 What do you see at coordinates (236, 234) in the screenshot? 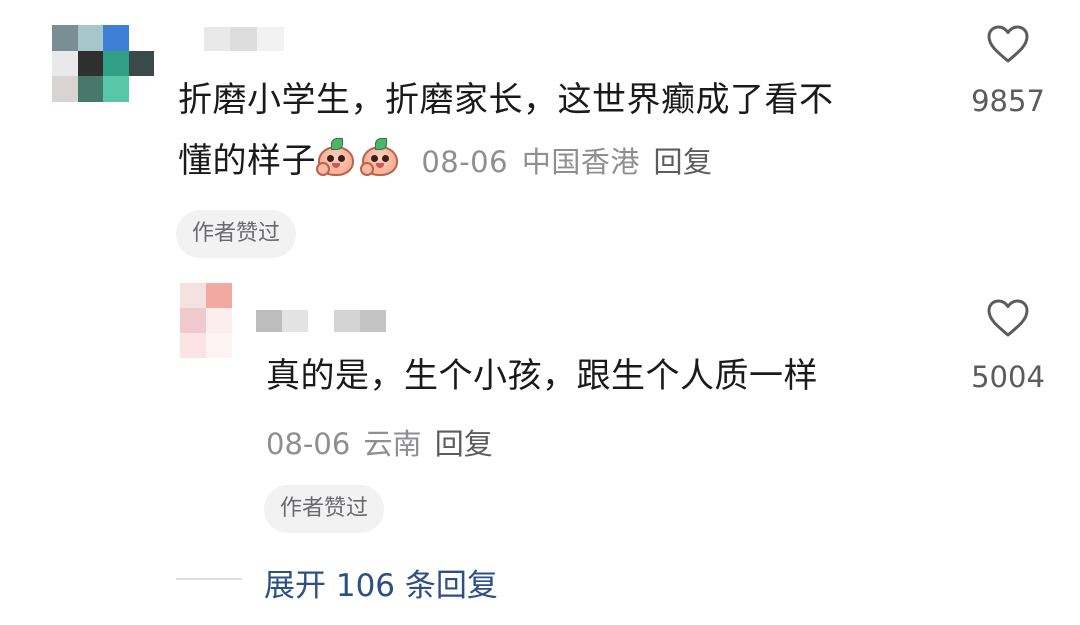
I see `author-liked-badge: 作者赞过` at bounding box center [236, 234].